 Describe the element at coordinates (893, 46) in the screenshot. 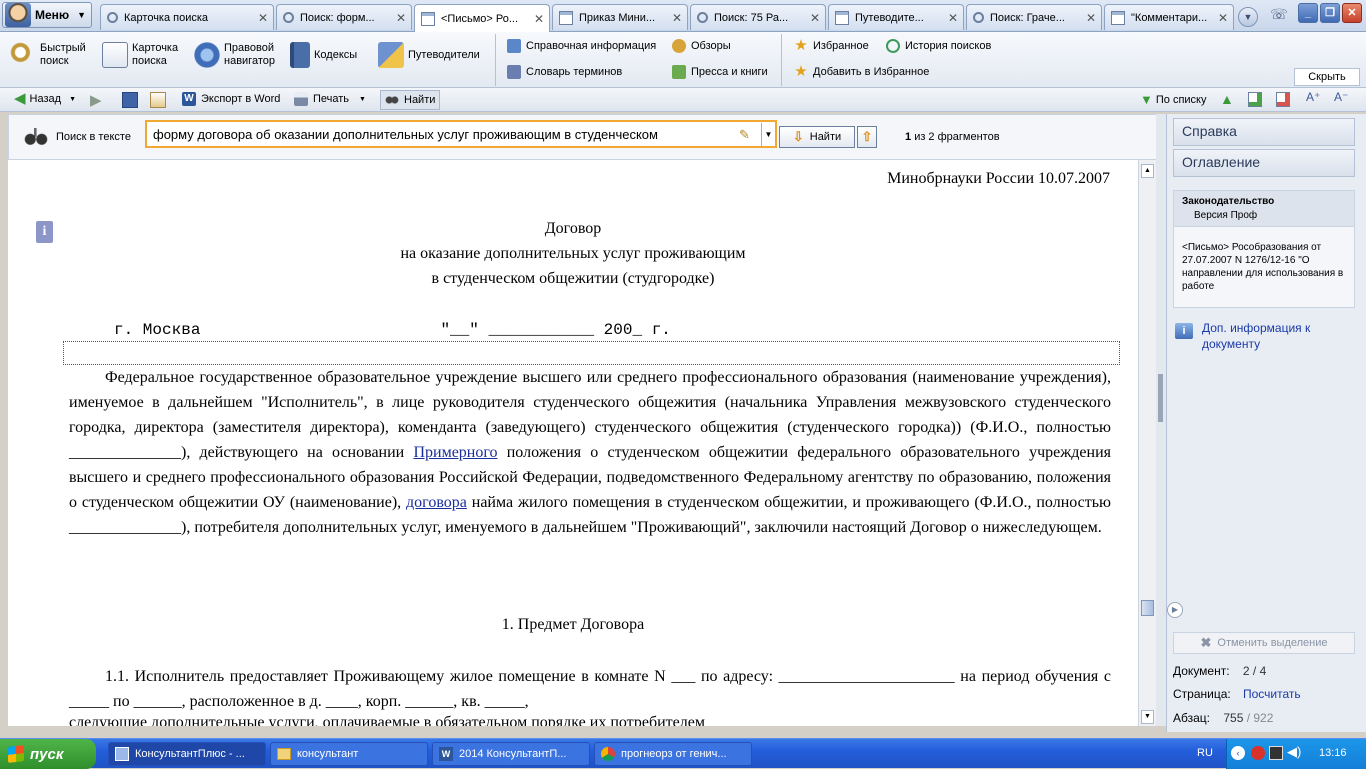

I see `history-icon` at that location.